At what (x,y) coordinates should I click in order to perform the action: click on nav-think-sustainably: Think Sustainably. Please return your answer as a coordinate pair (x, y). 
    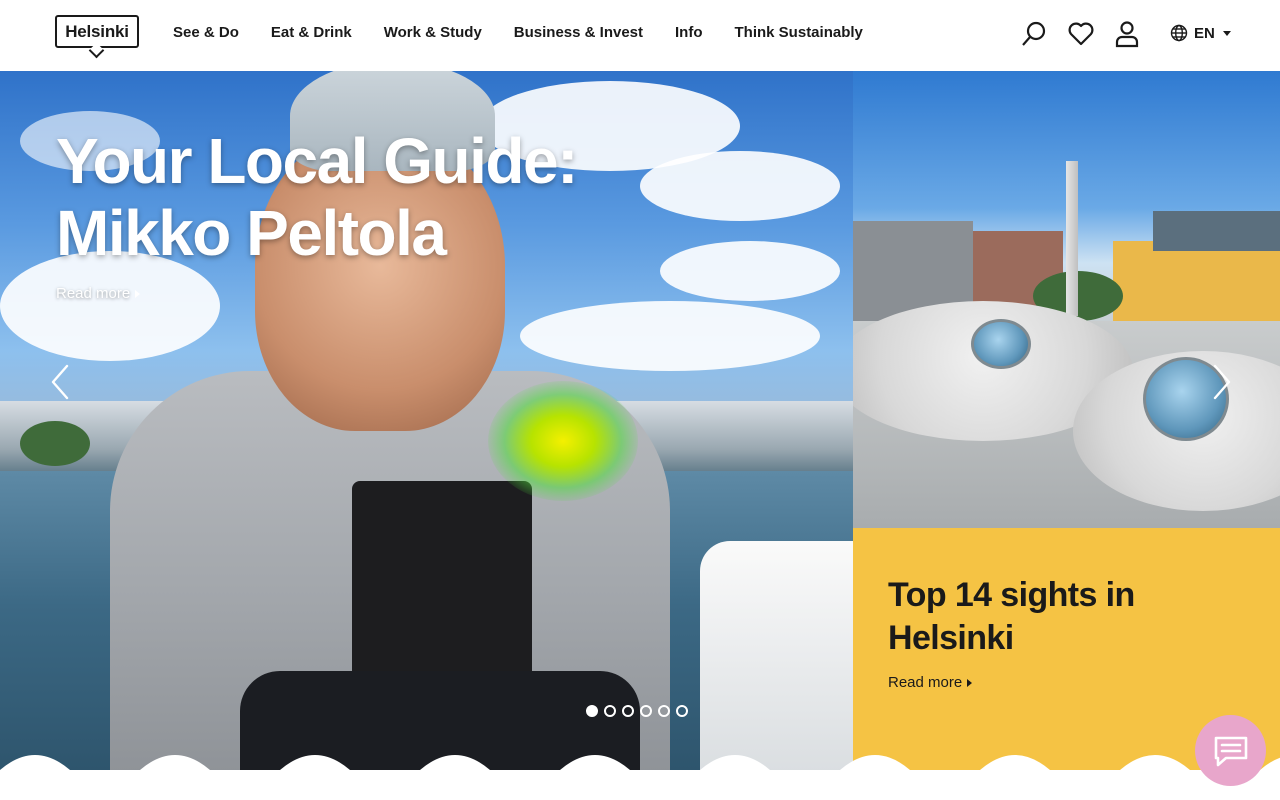
    Looking at the image, I should click on (799, 32).